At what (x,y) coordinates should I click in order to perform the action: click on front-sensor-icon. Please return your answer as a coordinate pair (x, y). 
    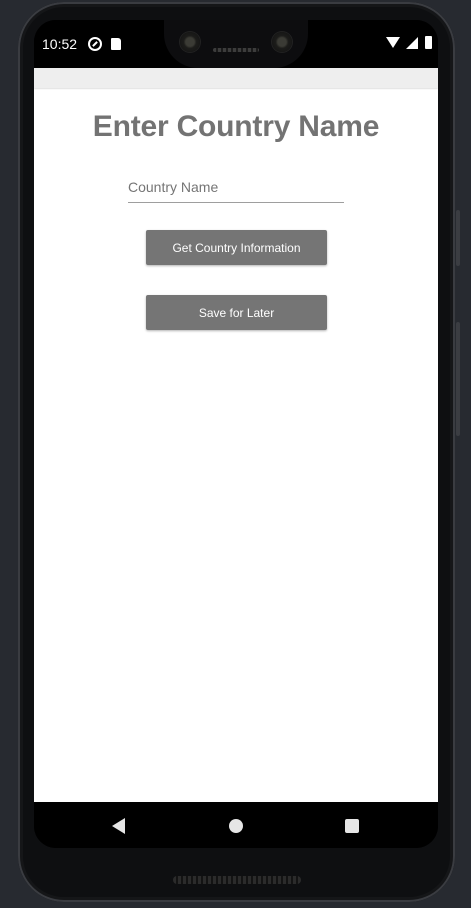
    Looking at the image, I should click on (282, 42).